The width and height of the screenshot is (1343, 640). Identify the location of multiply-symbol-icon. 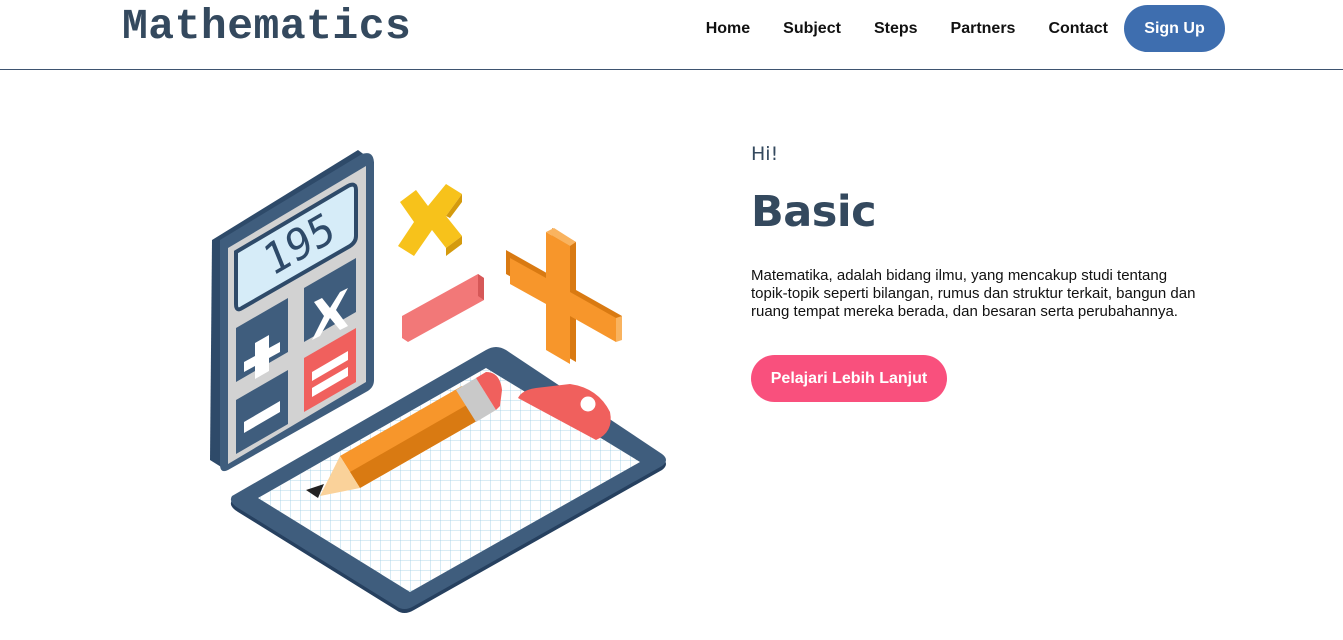
(430, 220).